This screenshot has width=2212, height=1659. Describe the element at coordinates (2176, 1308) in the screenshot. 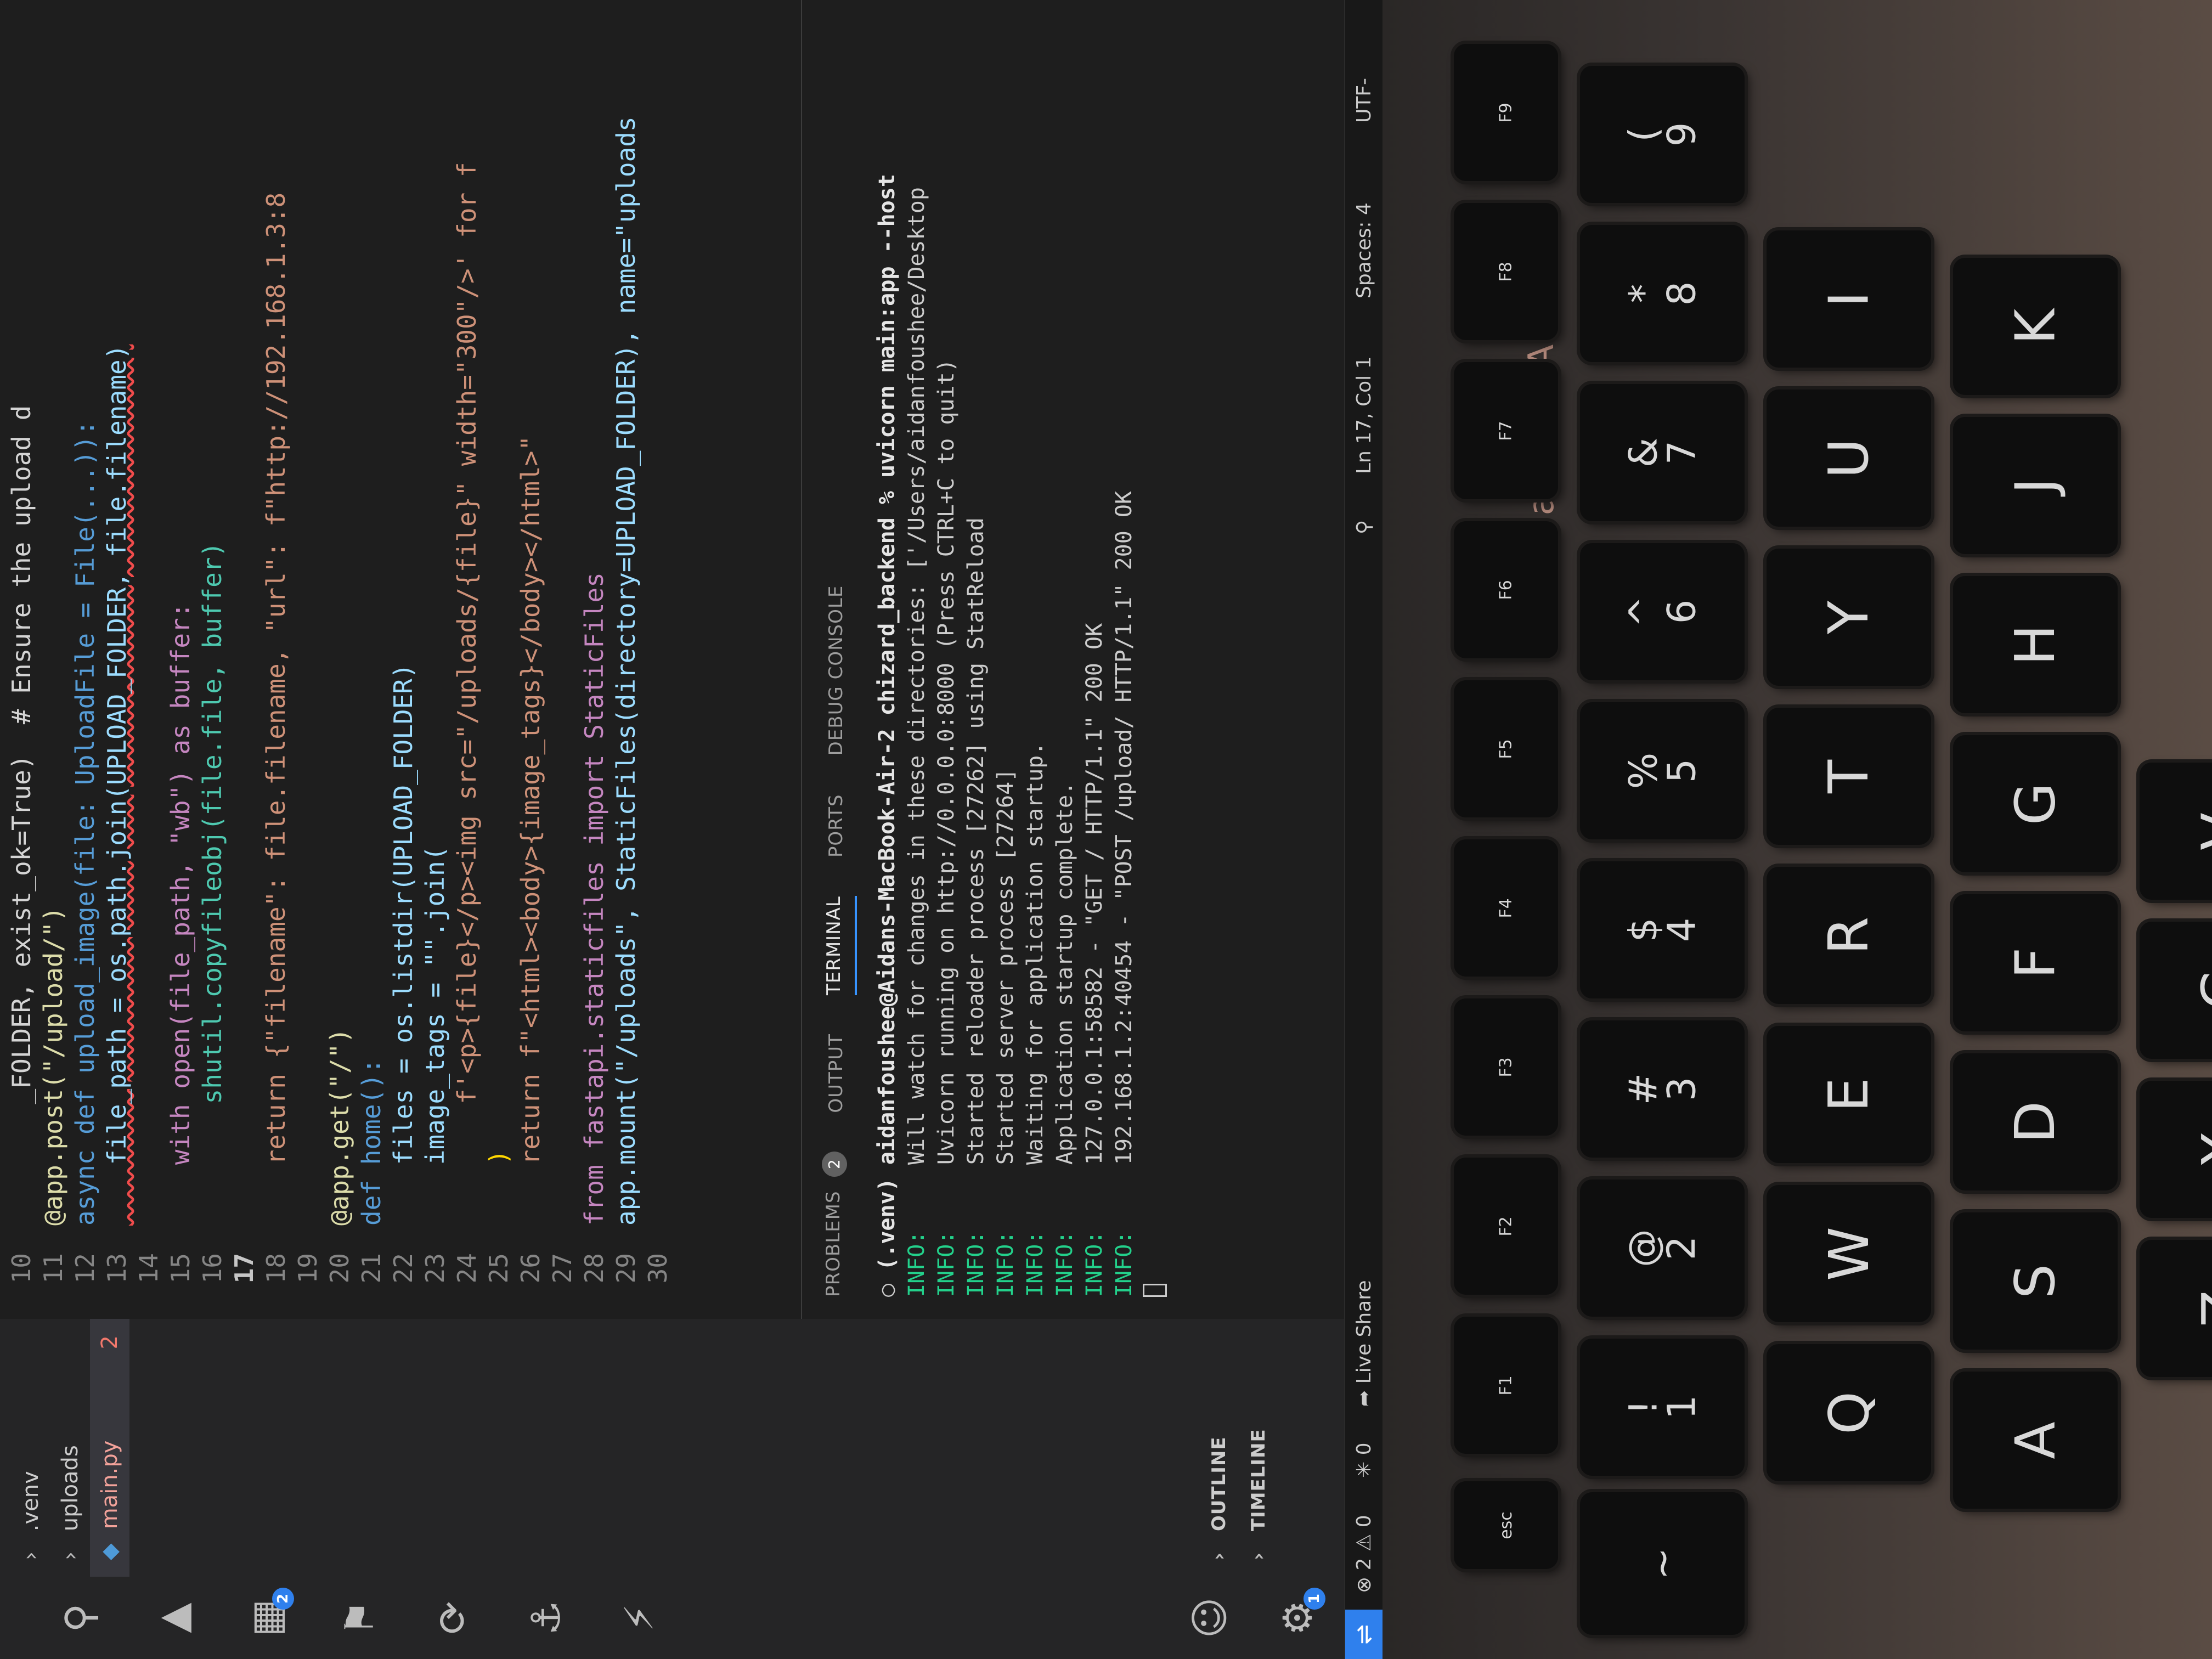

I see `key-z: Z` at that location.